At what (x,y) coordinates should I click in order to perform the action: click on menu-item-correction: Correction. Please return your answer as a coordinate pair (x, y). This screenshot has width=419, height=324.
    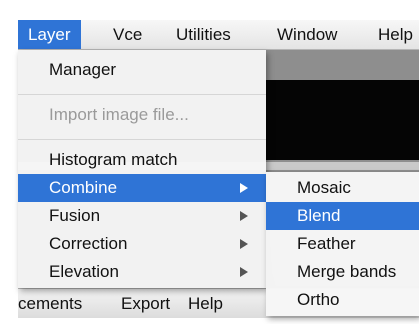
    Looking at the image, I should click on (142, 244).